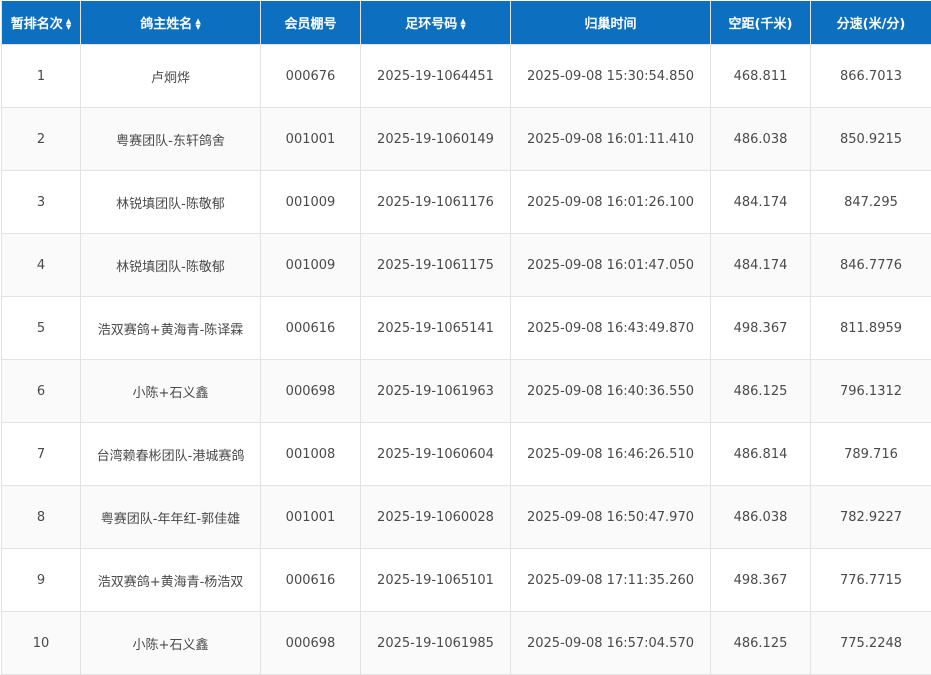 This screenshot has height=675, width=931. I want to click on column-header-speed: 分速(米/分), so click(870, 23).